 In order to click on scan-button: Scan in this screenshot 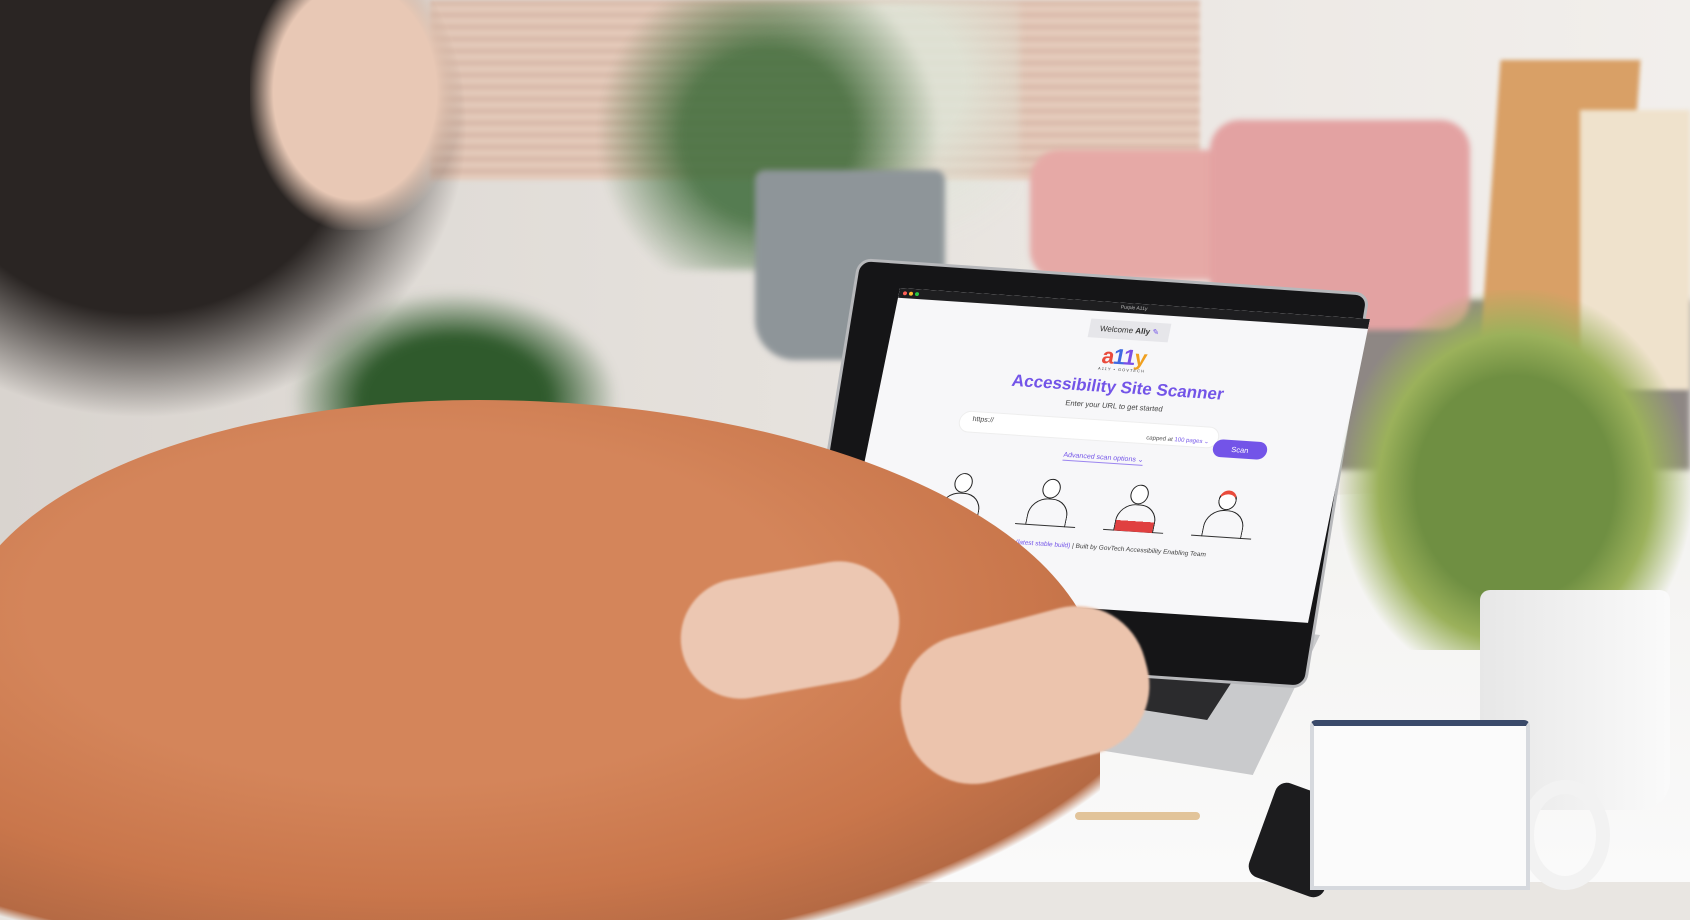, I will do `click(1240, 449)`.